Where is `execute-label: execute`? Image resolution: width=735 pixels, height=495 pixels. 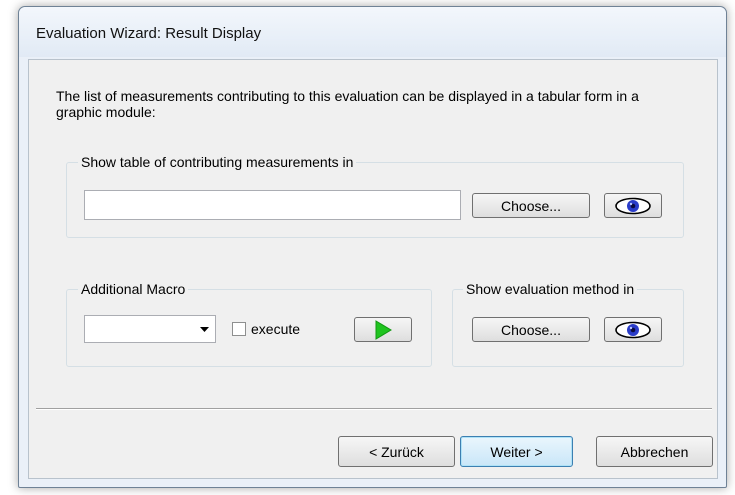
execute-label: execute is located at coordinates (276, 329).